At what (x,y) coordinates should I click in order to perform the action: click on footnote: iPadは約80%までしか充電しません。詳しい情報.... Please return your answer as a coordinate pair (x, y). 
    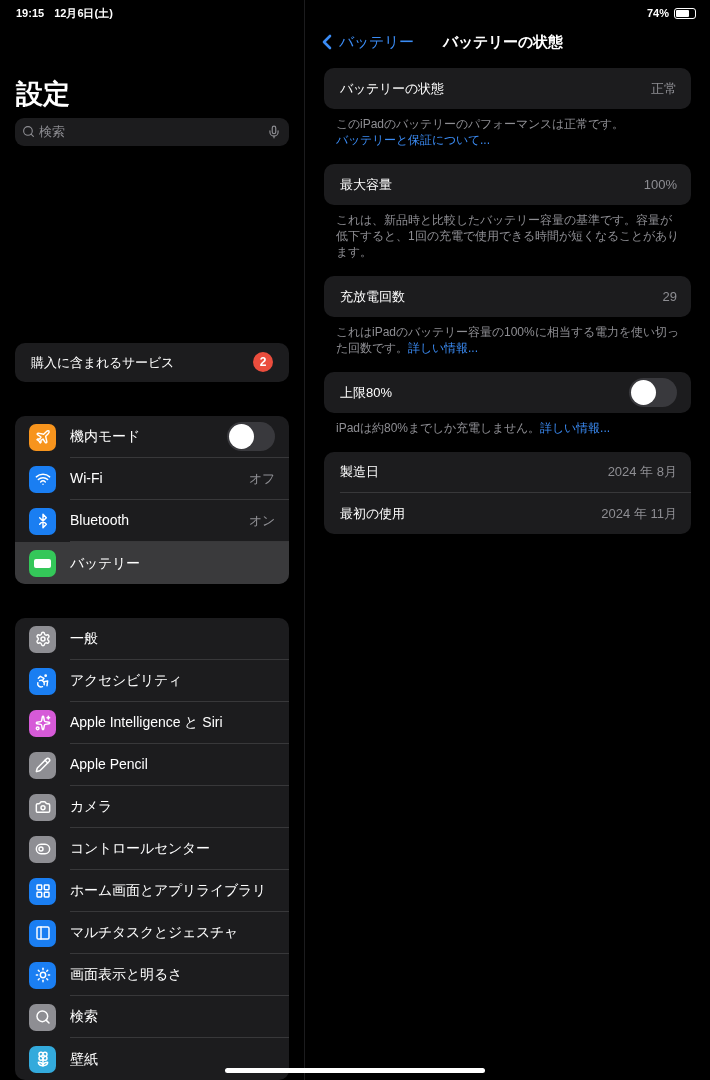
    Looking at the image, I should click on (473, 428).